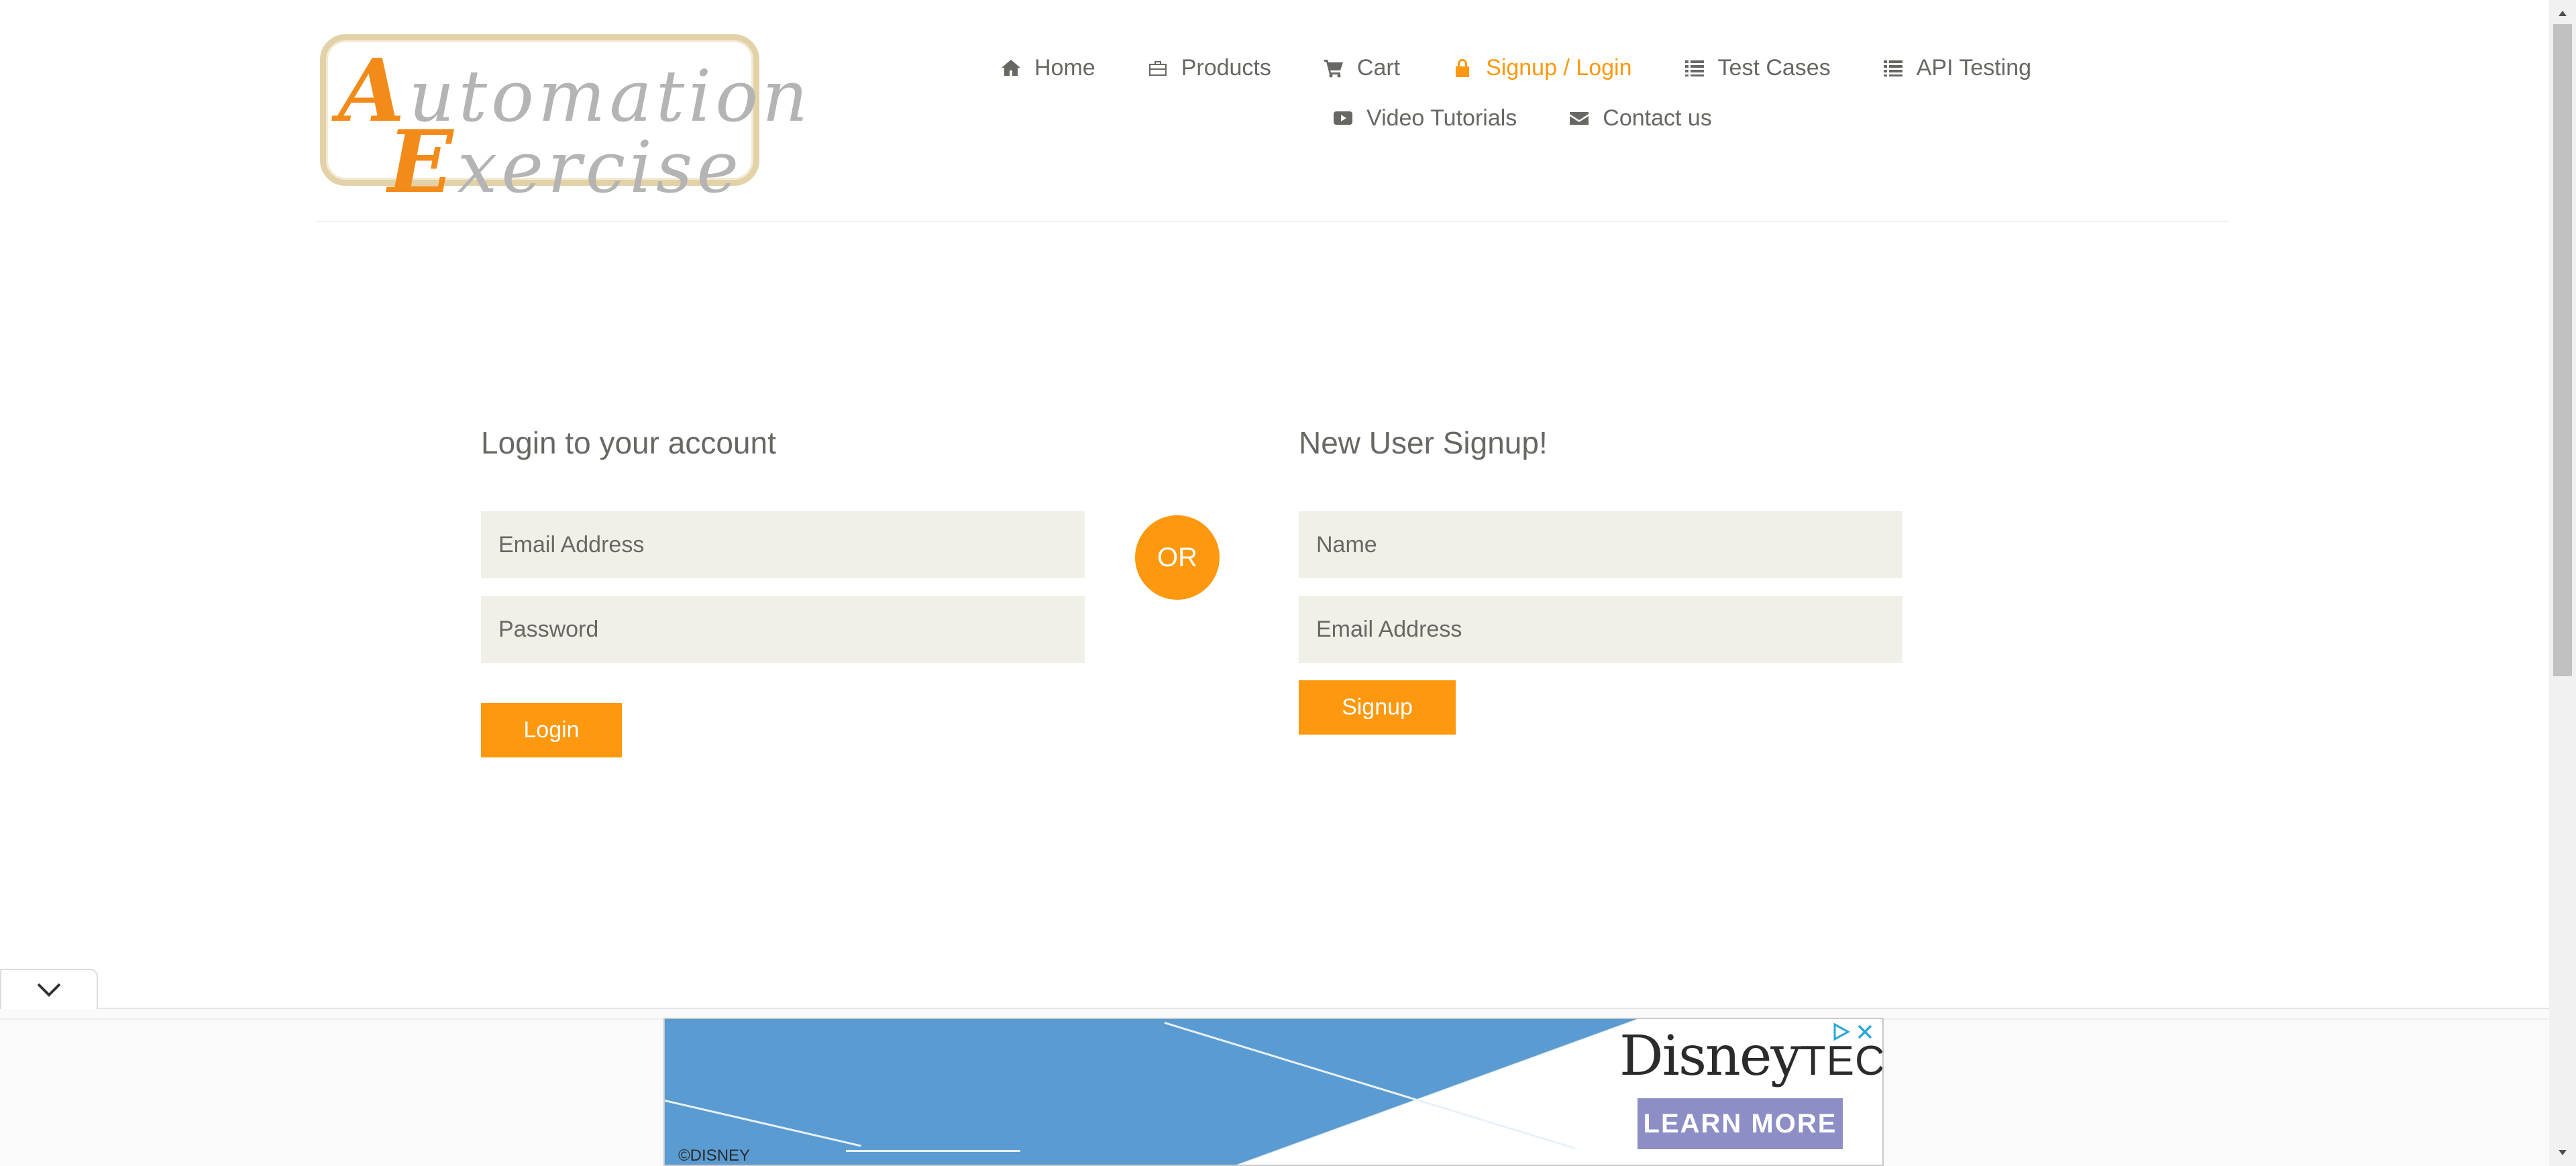  What do you see at coordinates (1600, 544) in the screenshot?
I see `signup-name-input` at bounding box center [1600, 544].